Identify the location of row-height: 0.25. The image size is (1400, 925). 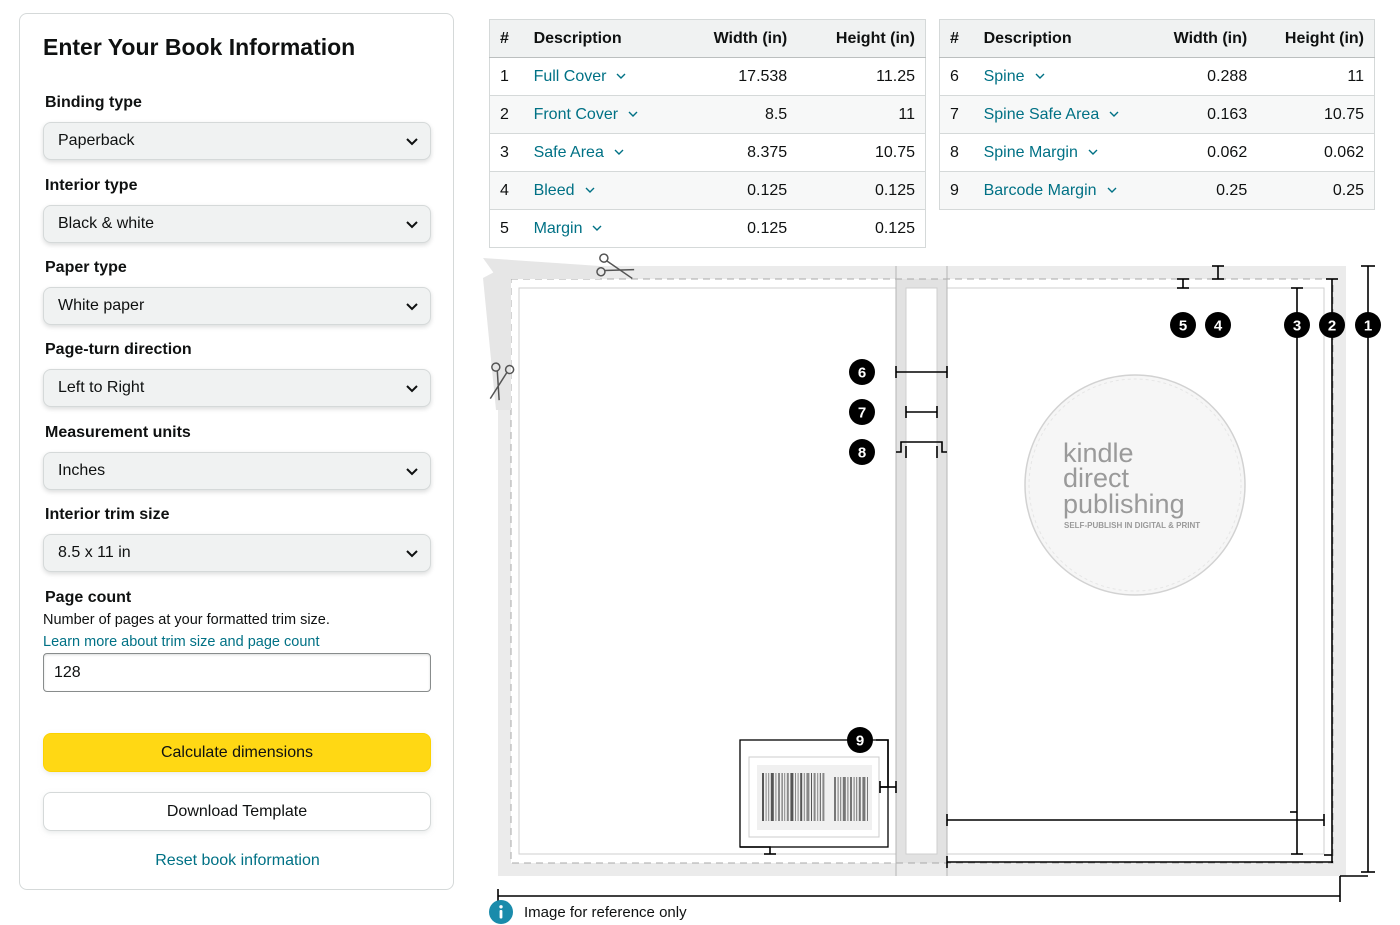
(1316, 190).